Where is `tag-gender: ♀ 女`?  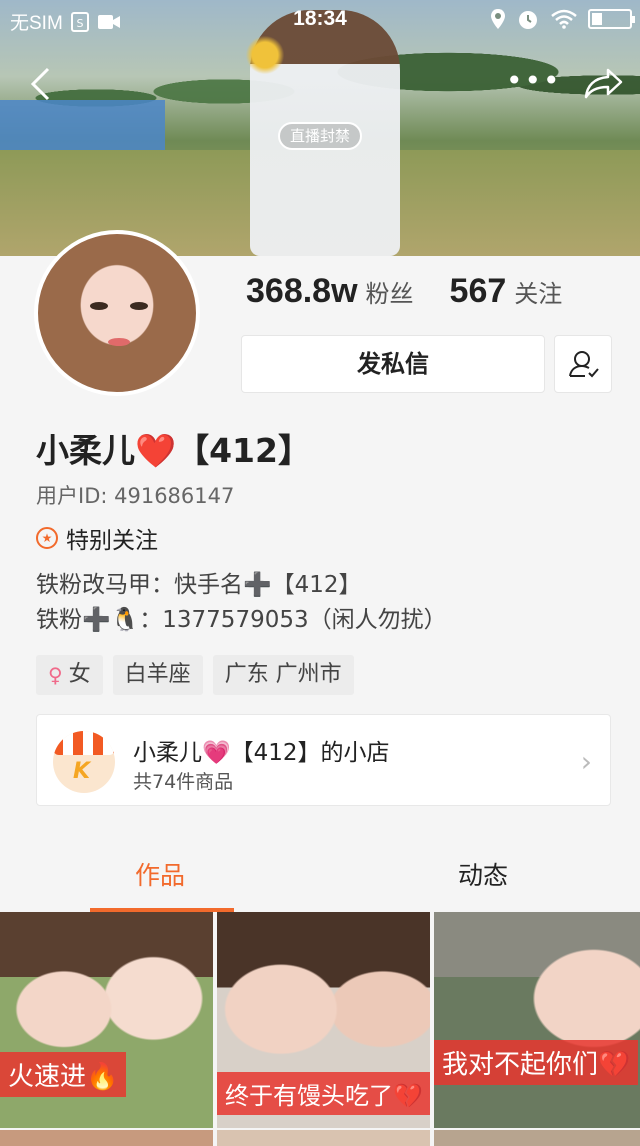
tag-gender: ♀ 女 is located at coordinates (69, 675).